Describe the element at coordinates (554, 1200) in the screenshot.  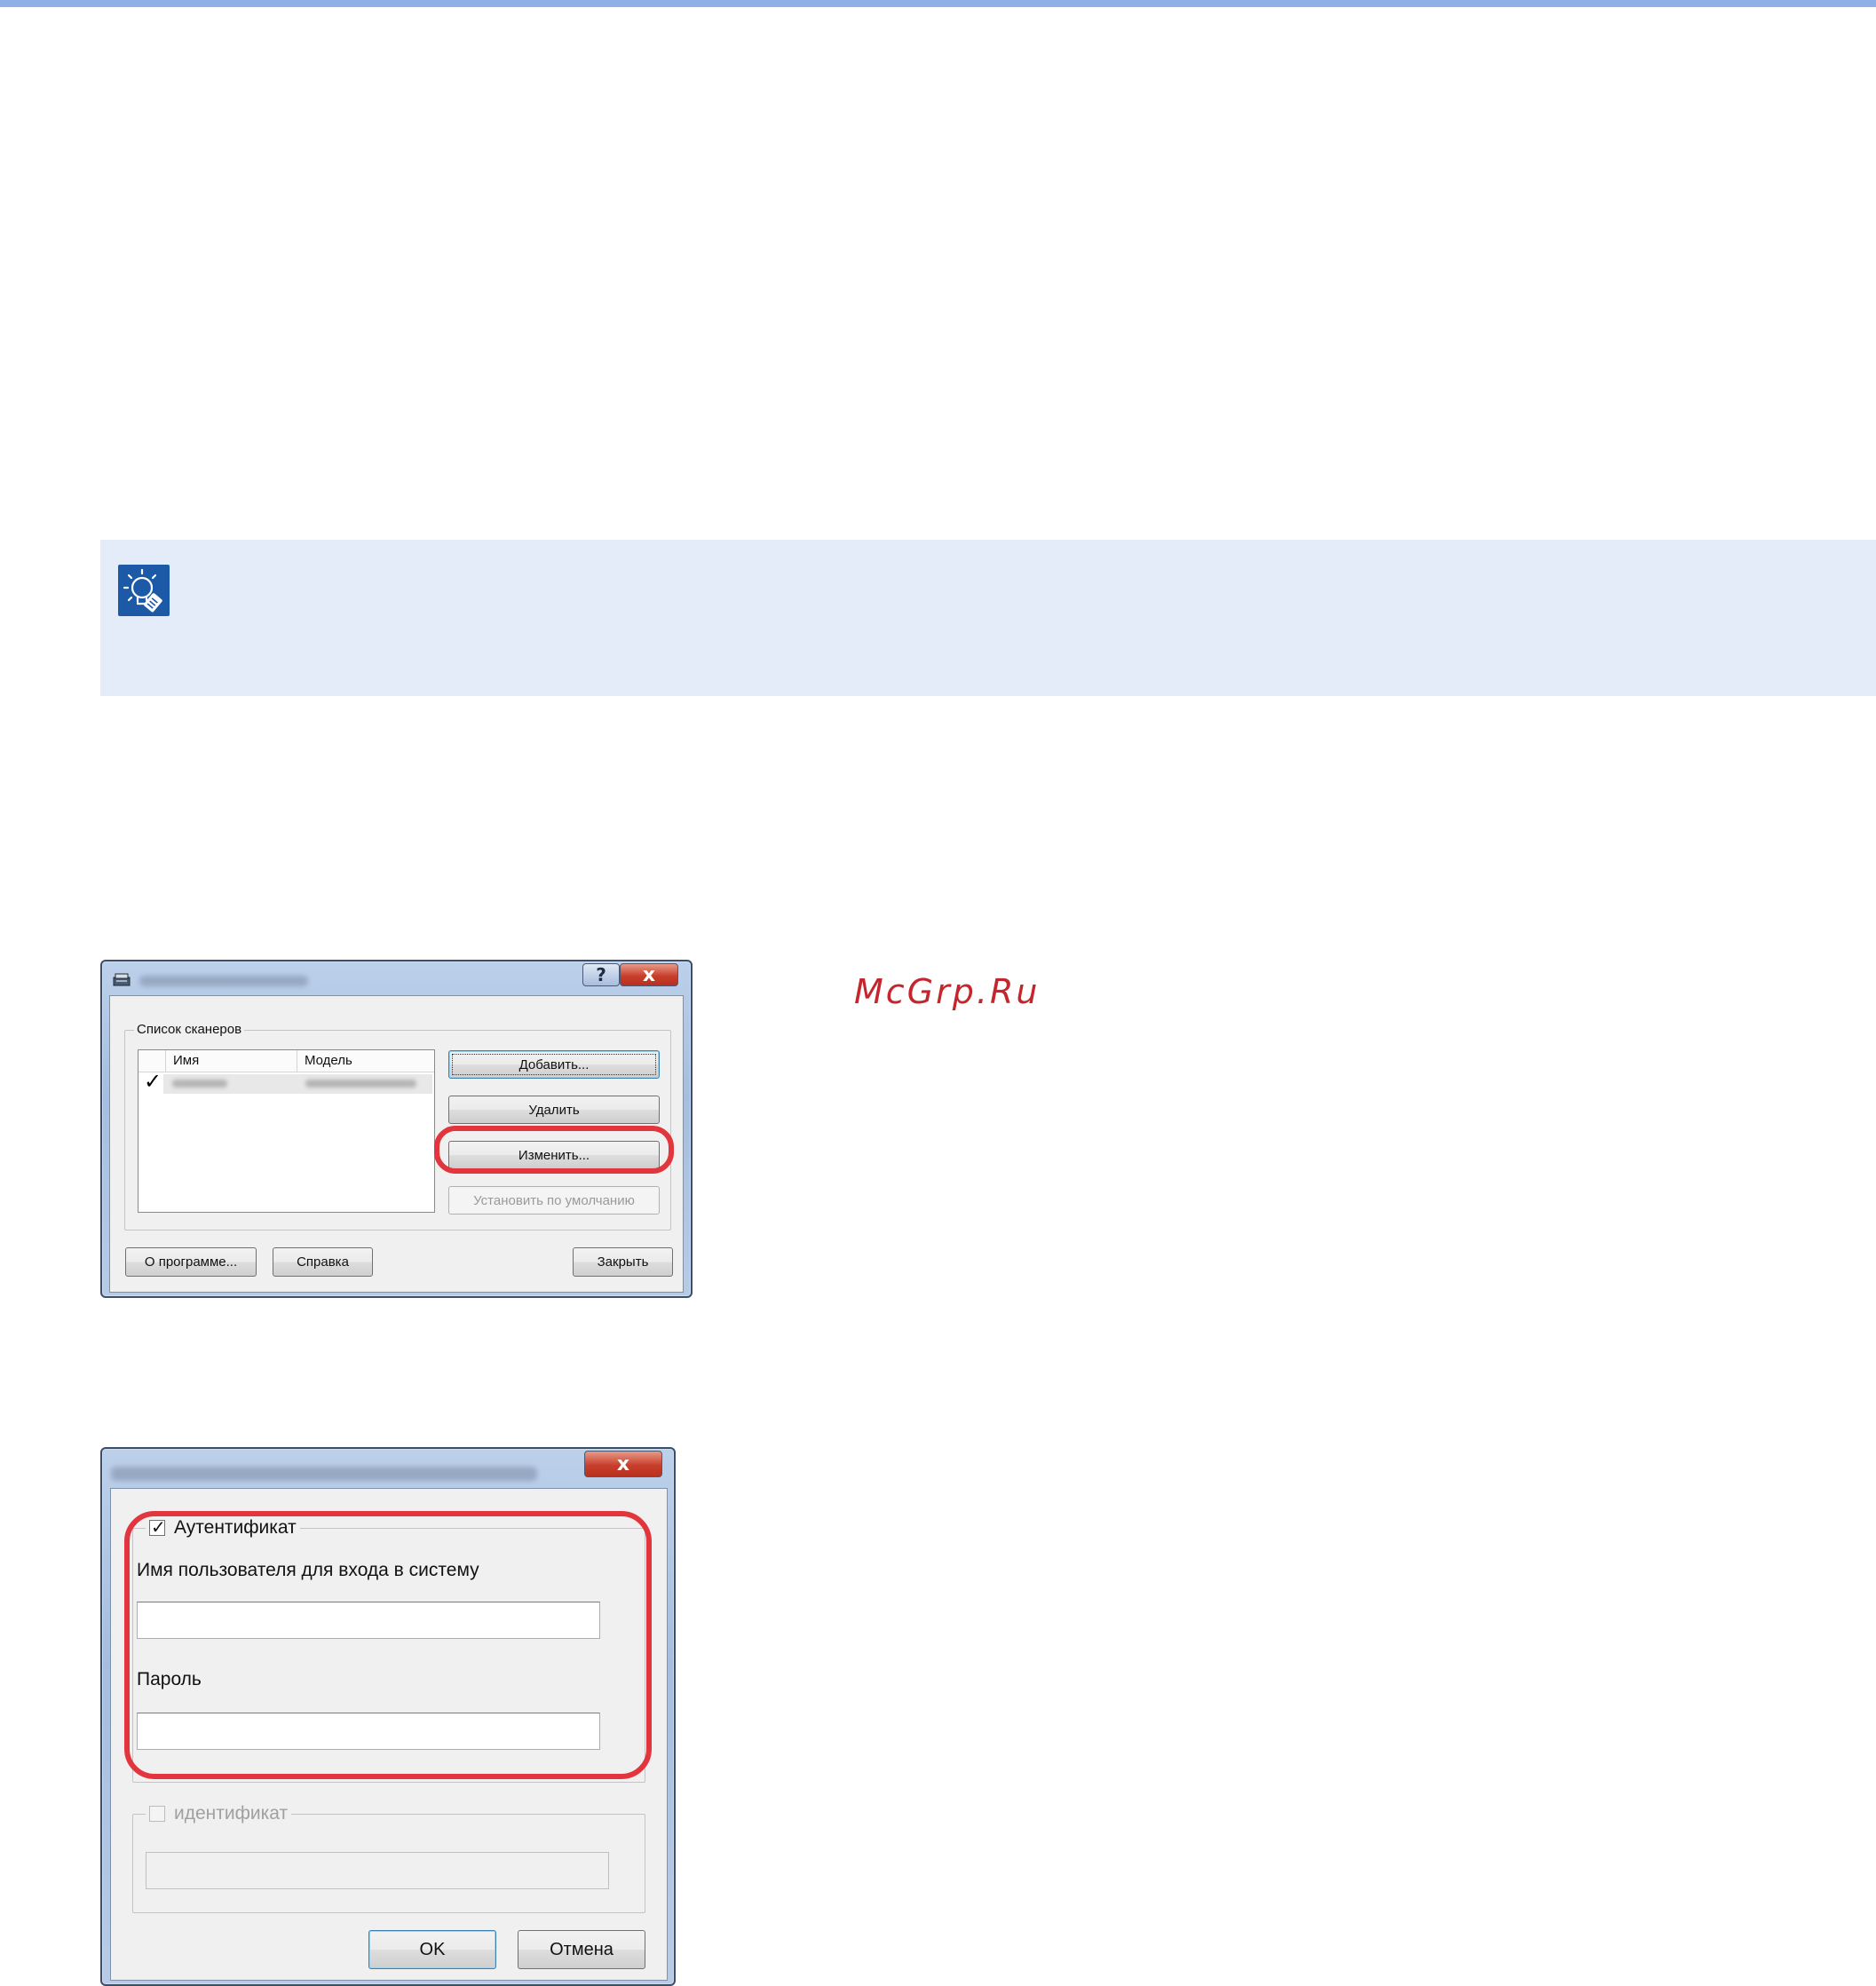
I see `set-default-button: Установить по умолчанию` at that location.